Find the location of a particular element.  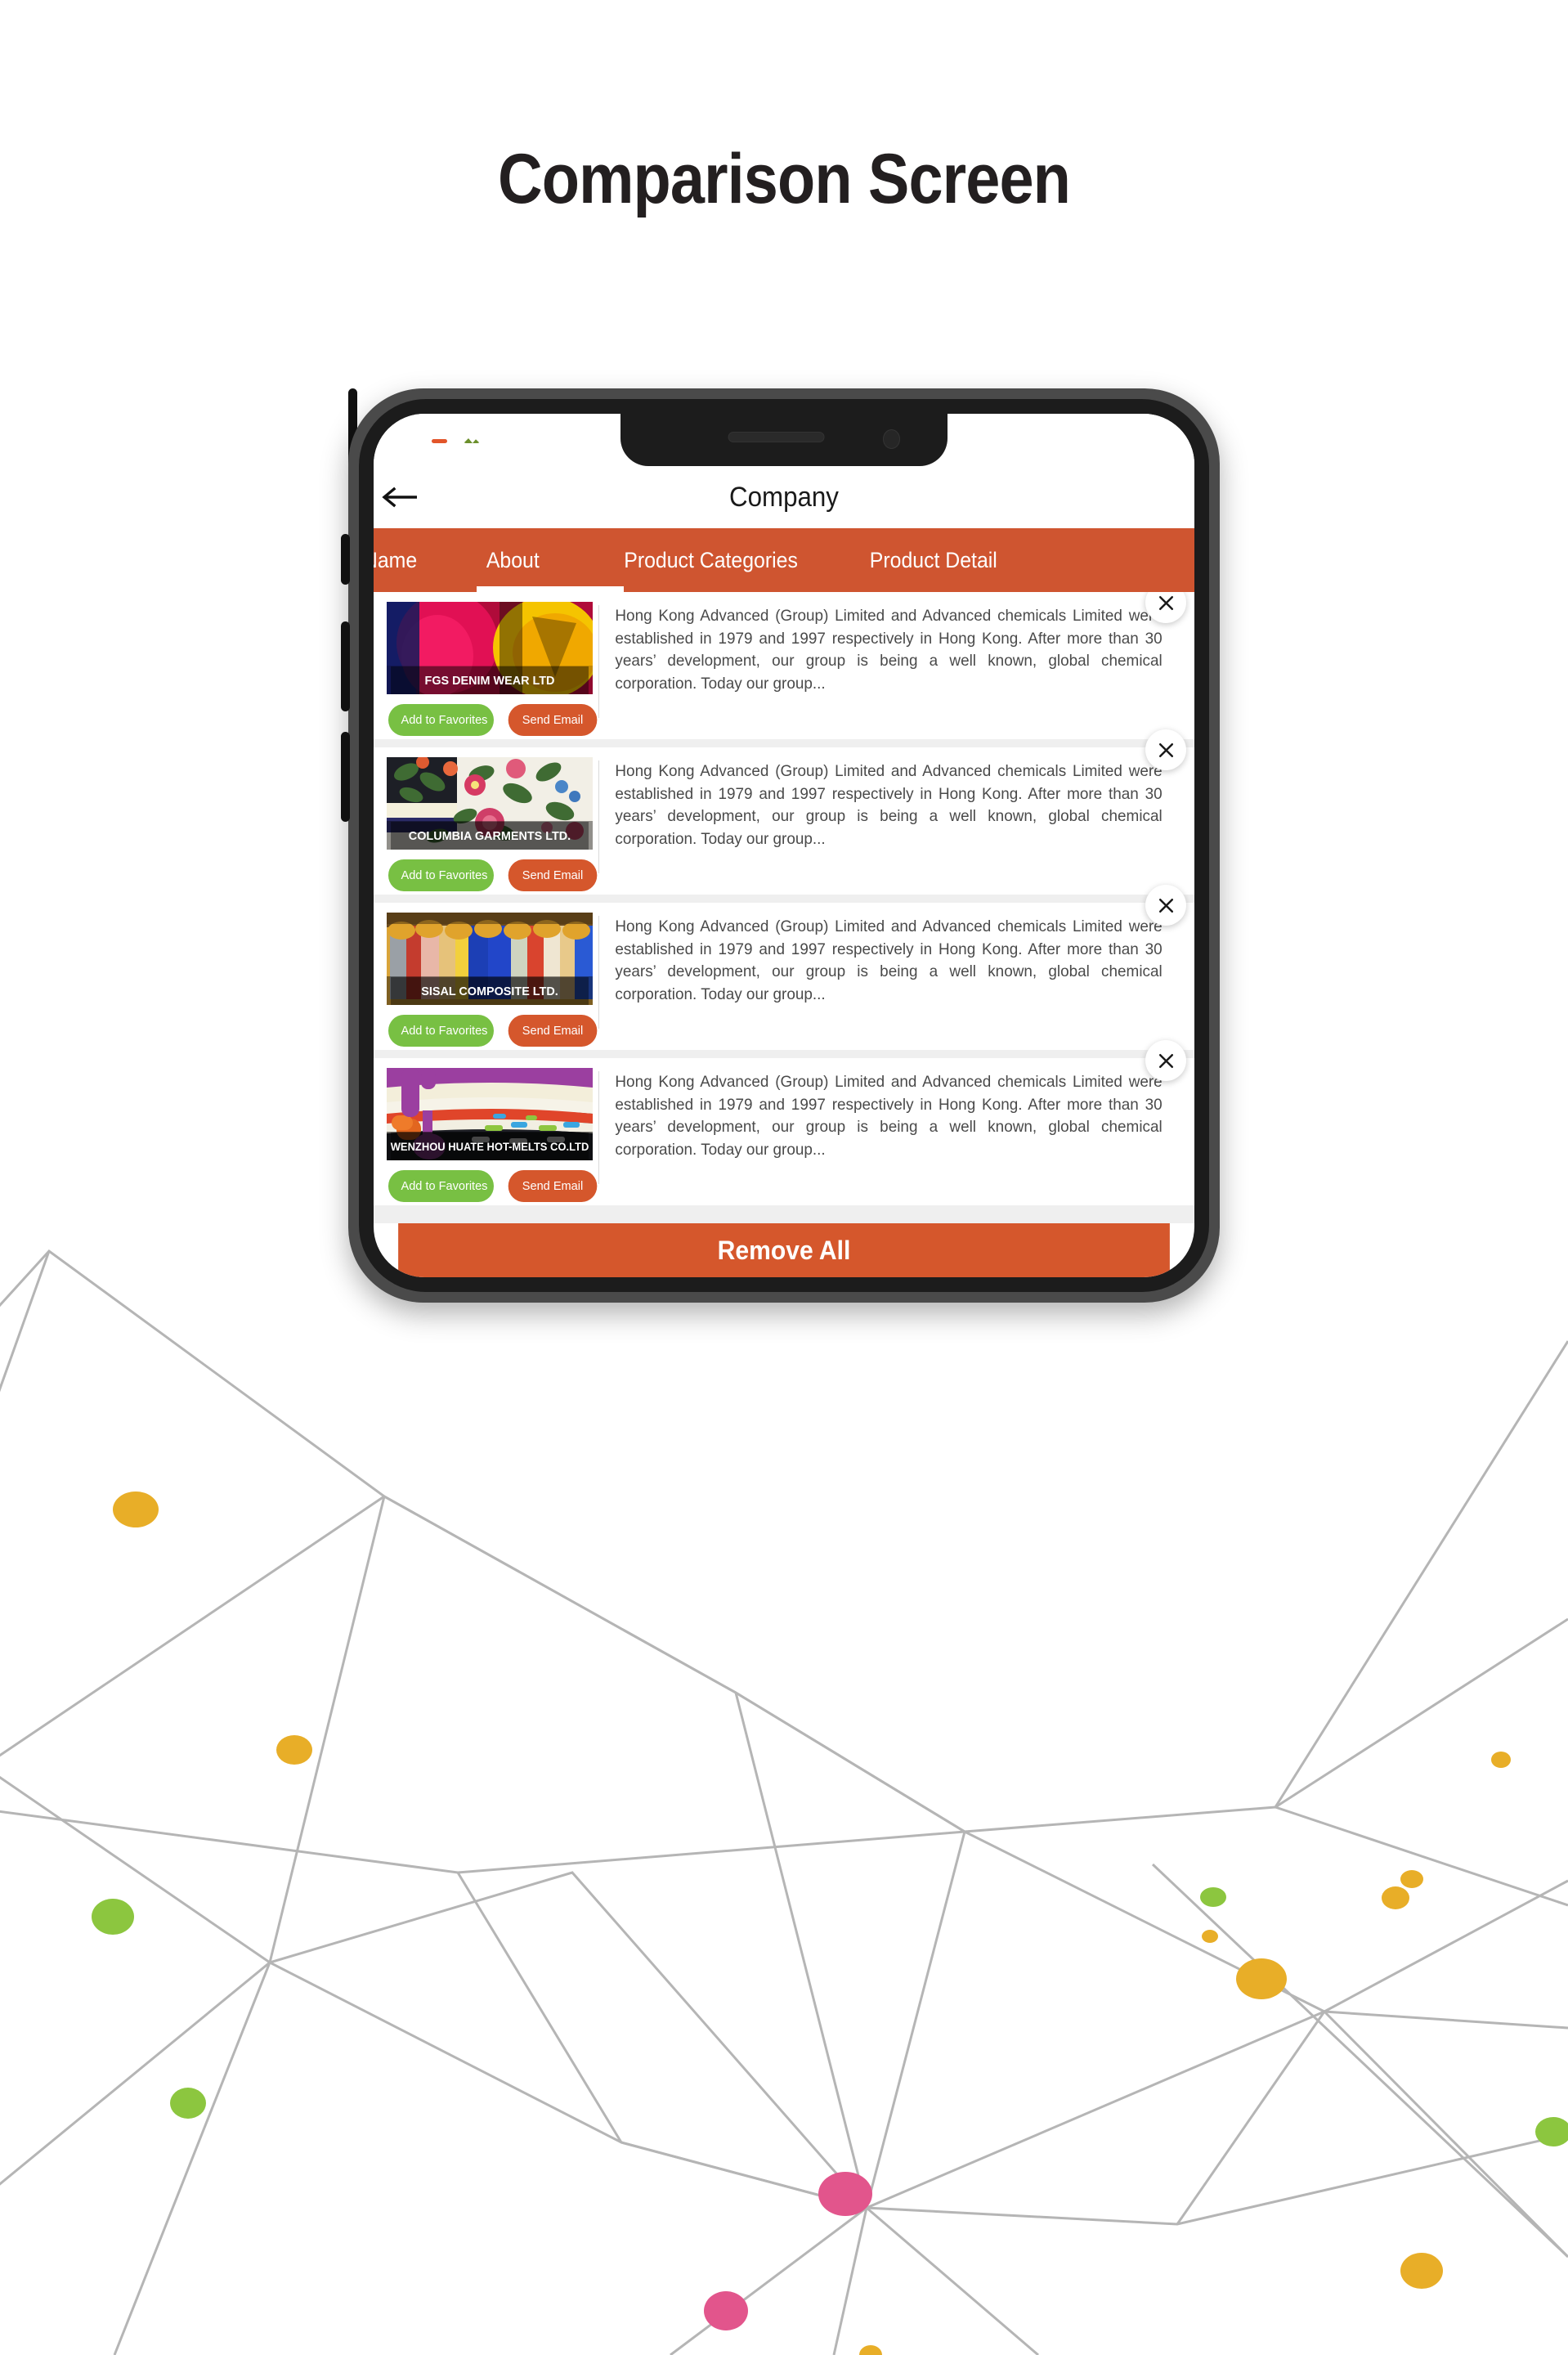

volume-down-button is located at coordinates (345, 777).